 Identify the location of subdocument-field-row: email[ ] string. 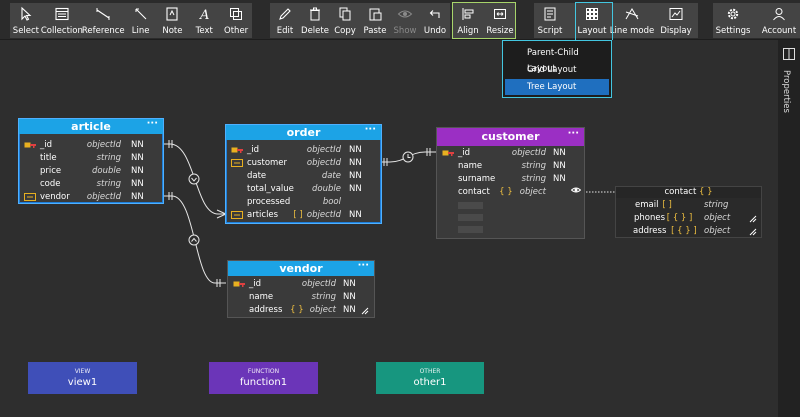
(688, 205).